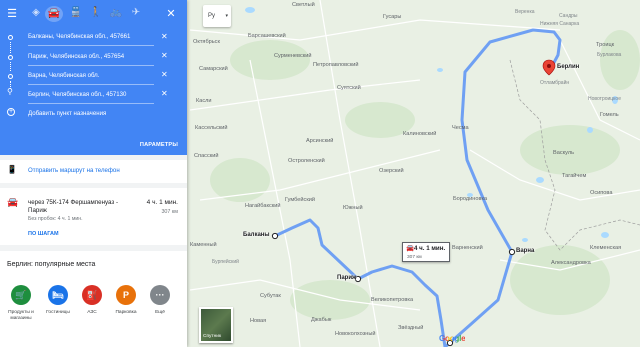  Describe the element at coordinates (58, 295) in the screenshot. I see `hotel-icon: 🛏` at that location.